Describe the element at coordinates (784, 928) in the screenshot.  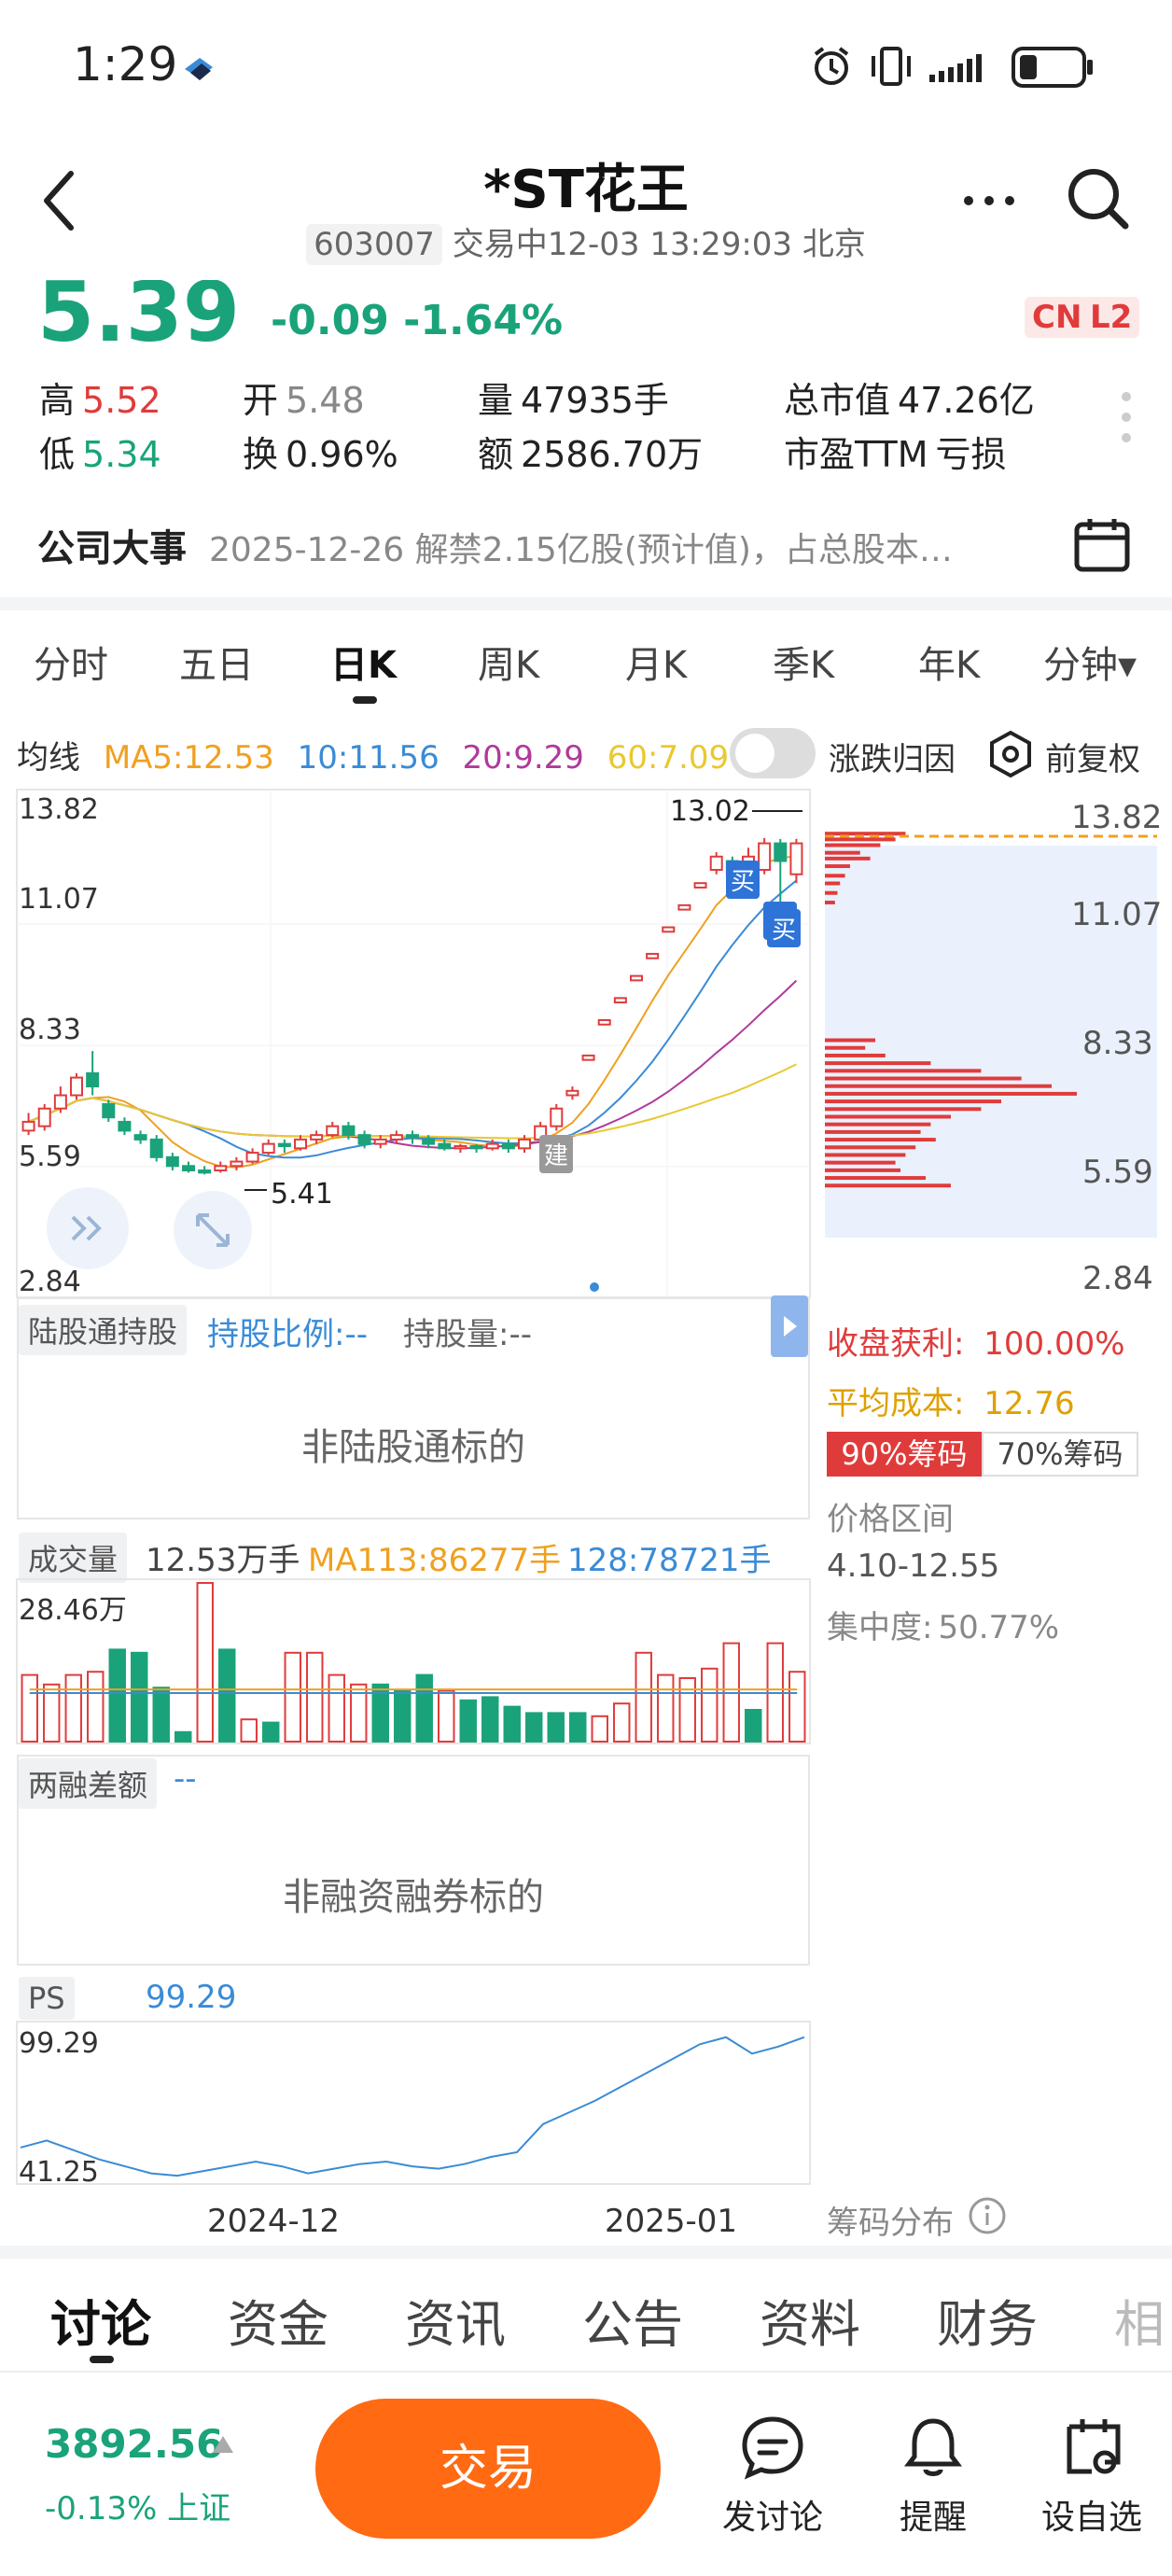
I see `buy-badge-2: 买` at that location.